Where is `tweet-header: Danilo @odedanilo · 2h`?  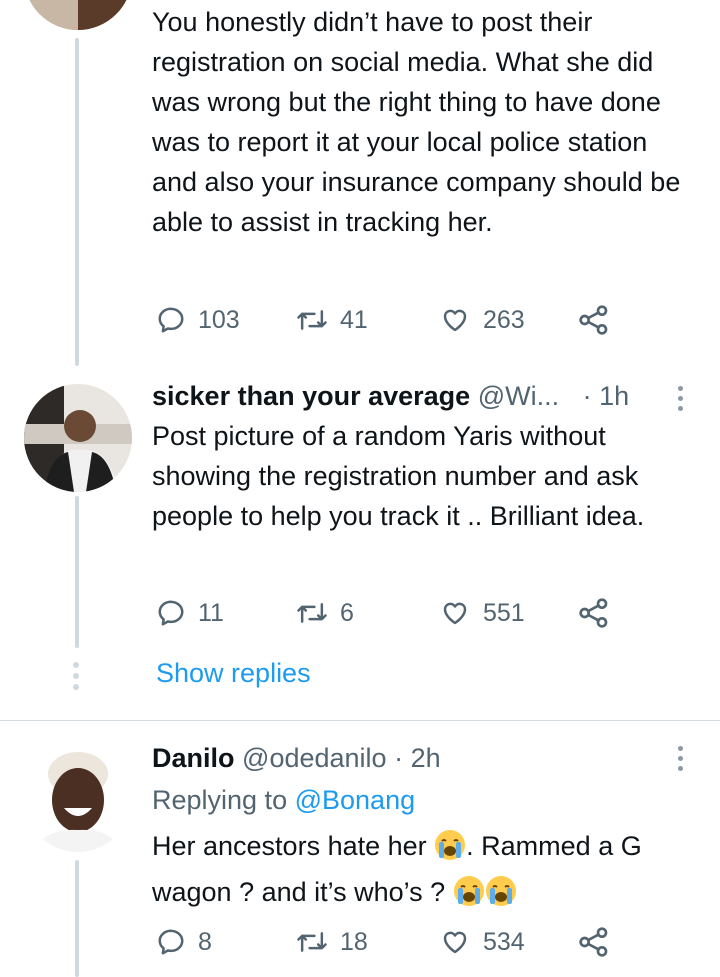
tweet-header: Danilo @odedanilo · 2h is located at coordinates (296, 758).